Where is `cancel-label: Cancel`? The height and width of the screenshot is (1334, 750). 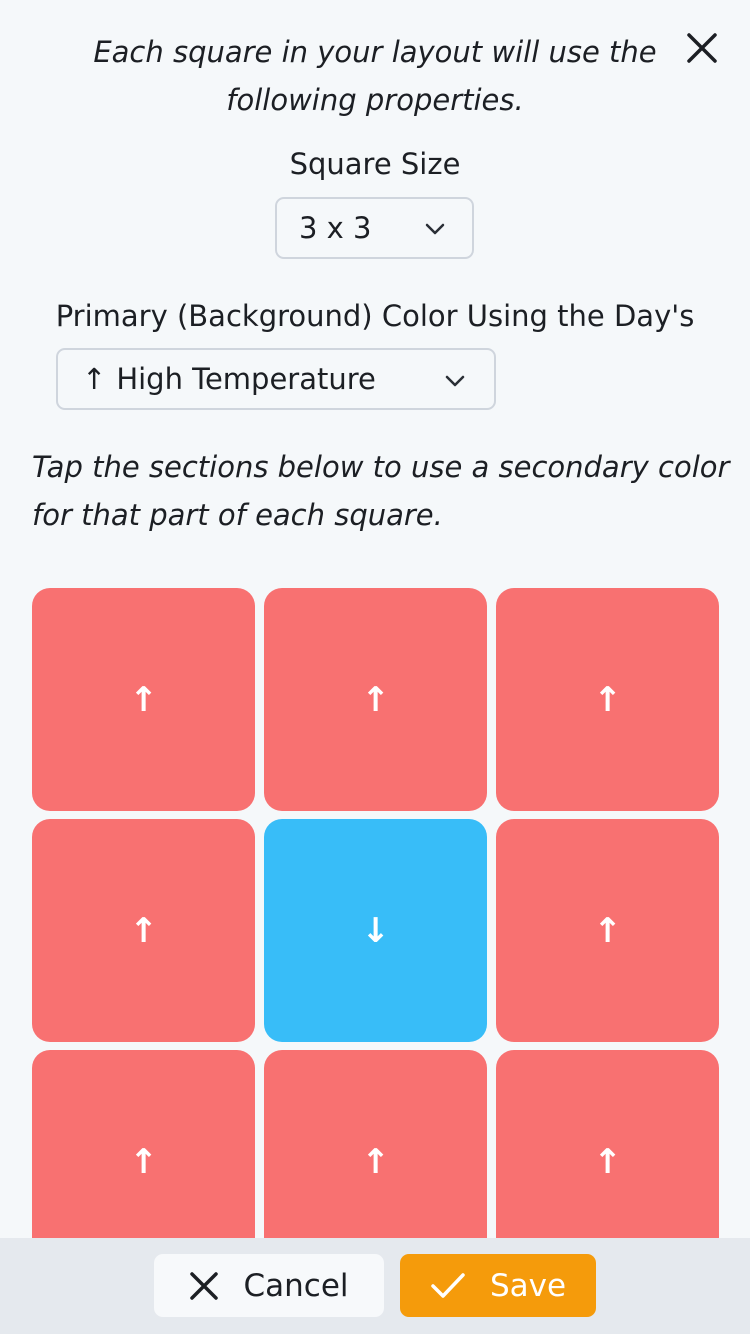 cancel-label: Cancel is located at coordinates (296, 1285).